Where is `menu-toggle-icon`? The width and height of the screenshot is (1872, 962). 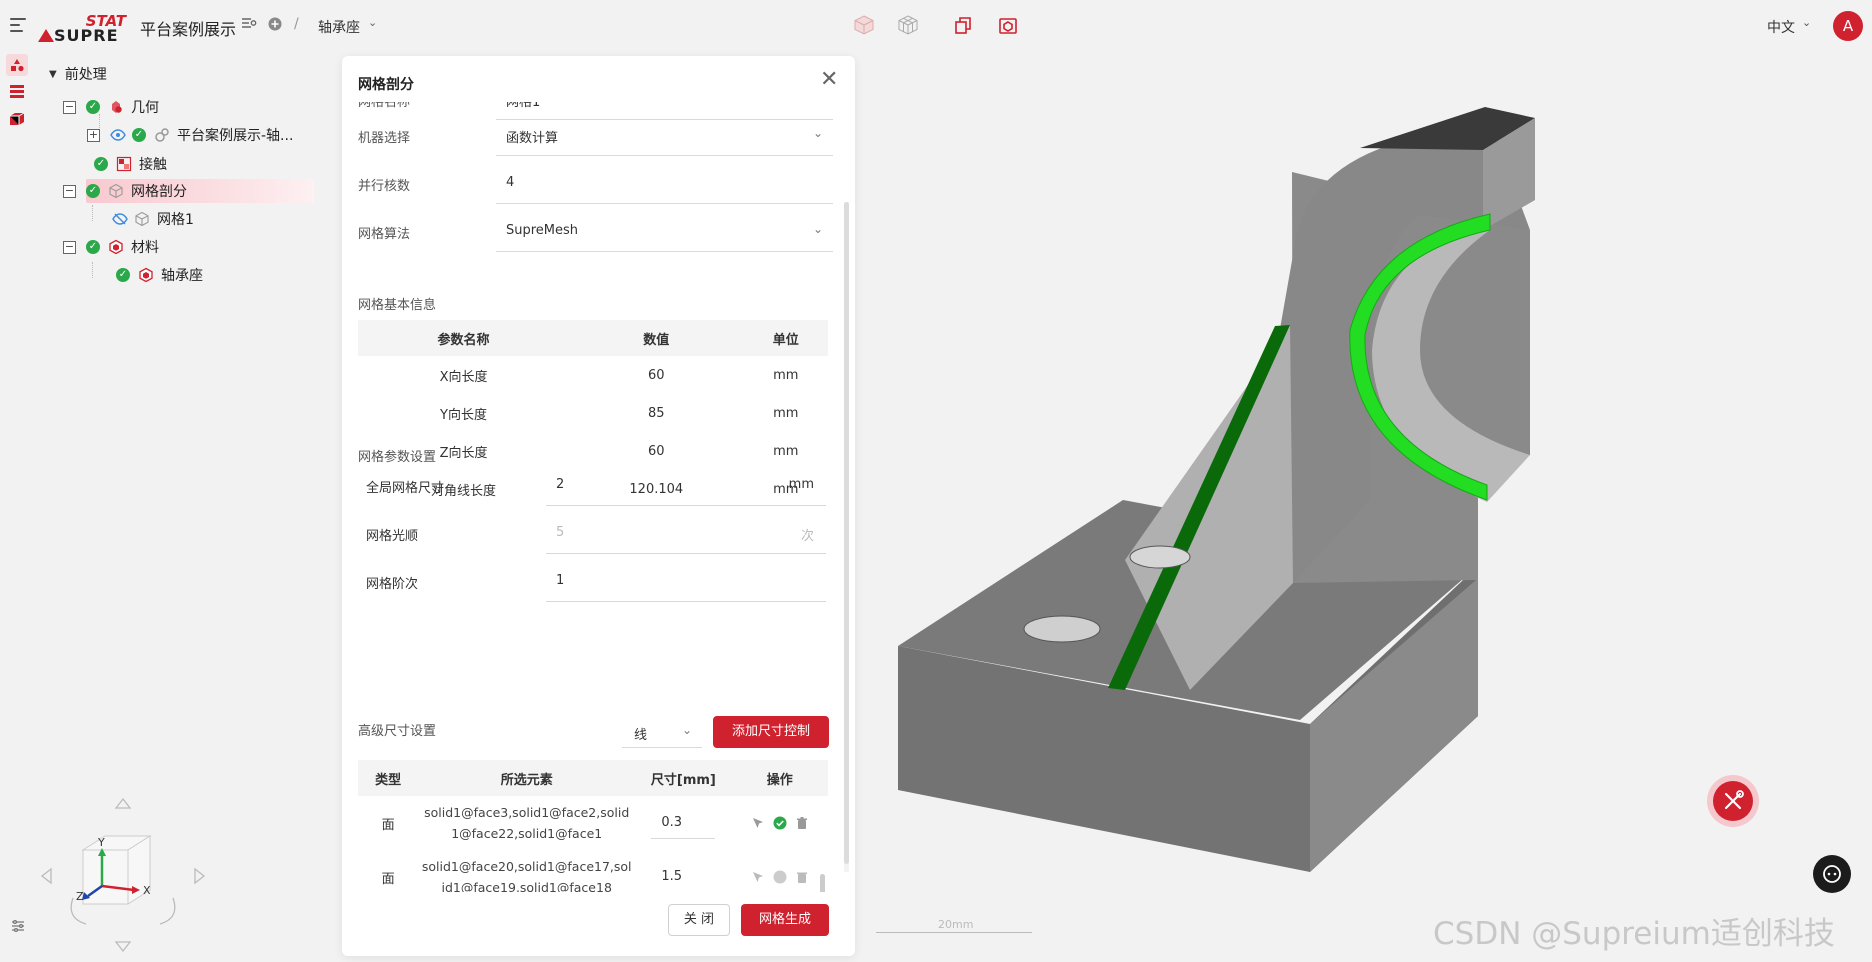 menu-toggle-icon is located at coordinates (18, 25).